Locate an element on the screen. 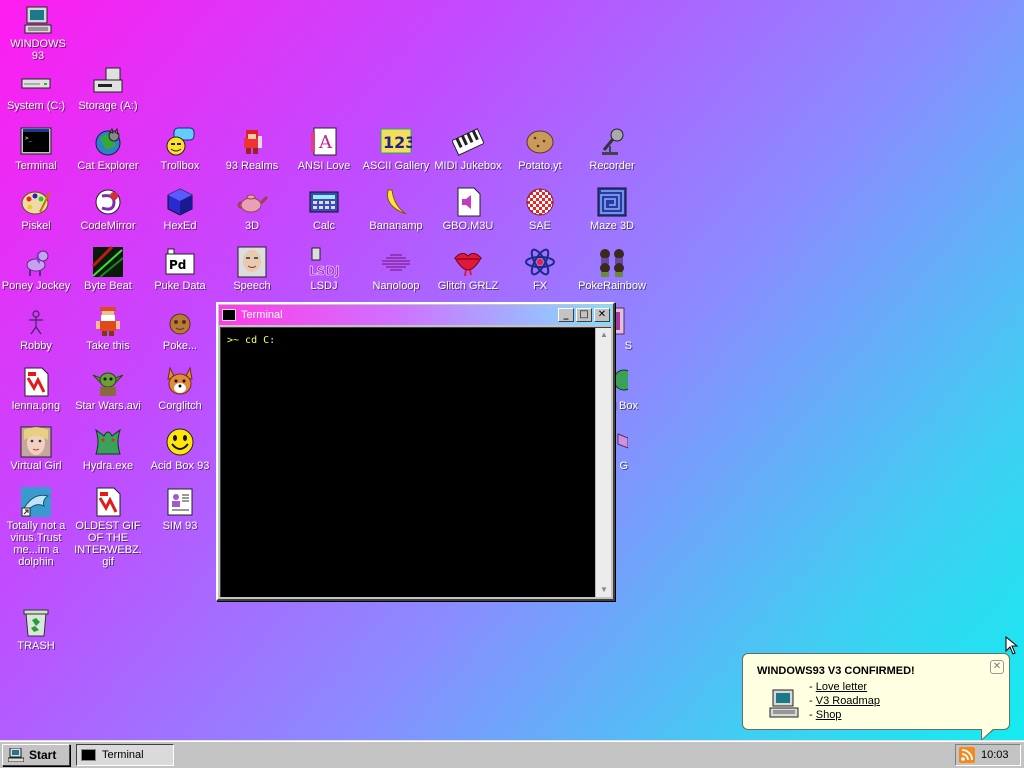 This screenshot has height=768, width=1024. clock: 10:03 is located at coordinates (995, 755).